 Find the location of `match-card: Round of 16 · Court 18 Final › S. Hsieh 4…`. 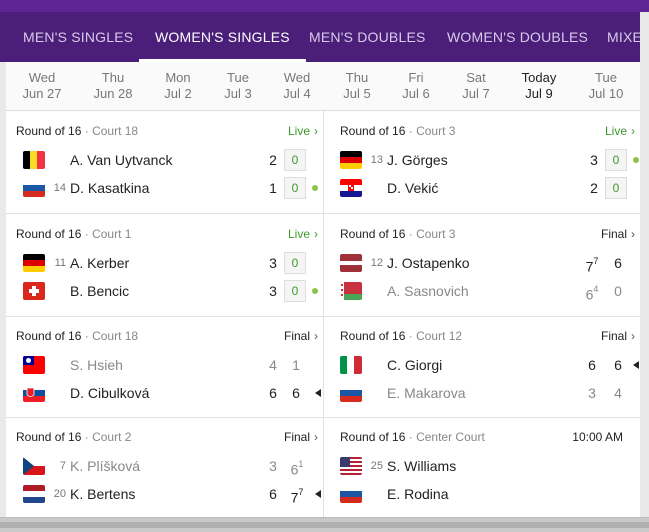

match-card: Round of 16 · Court 18 Final › S. Hsieh 4… is located at coordinates (164, 367).